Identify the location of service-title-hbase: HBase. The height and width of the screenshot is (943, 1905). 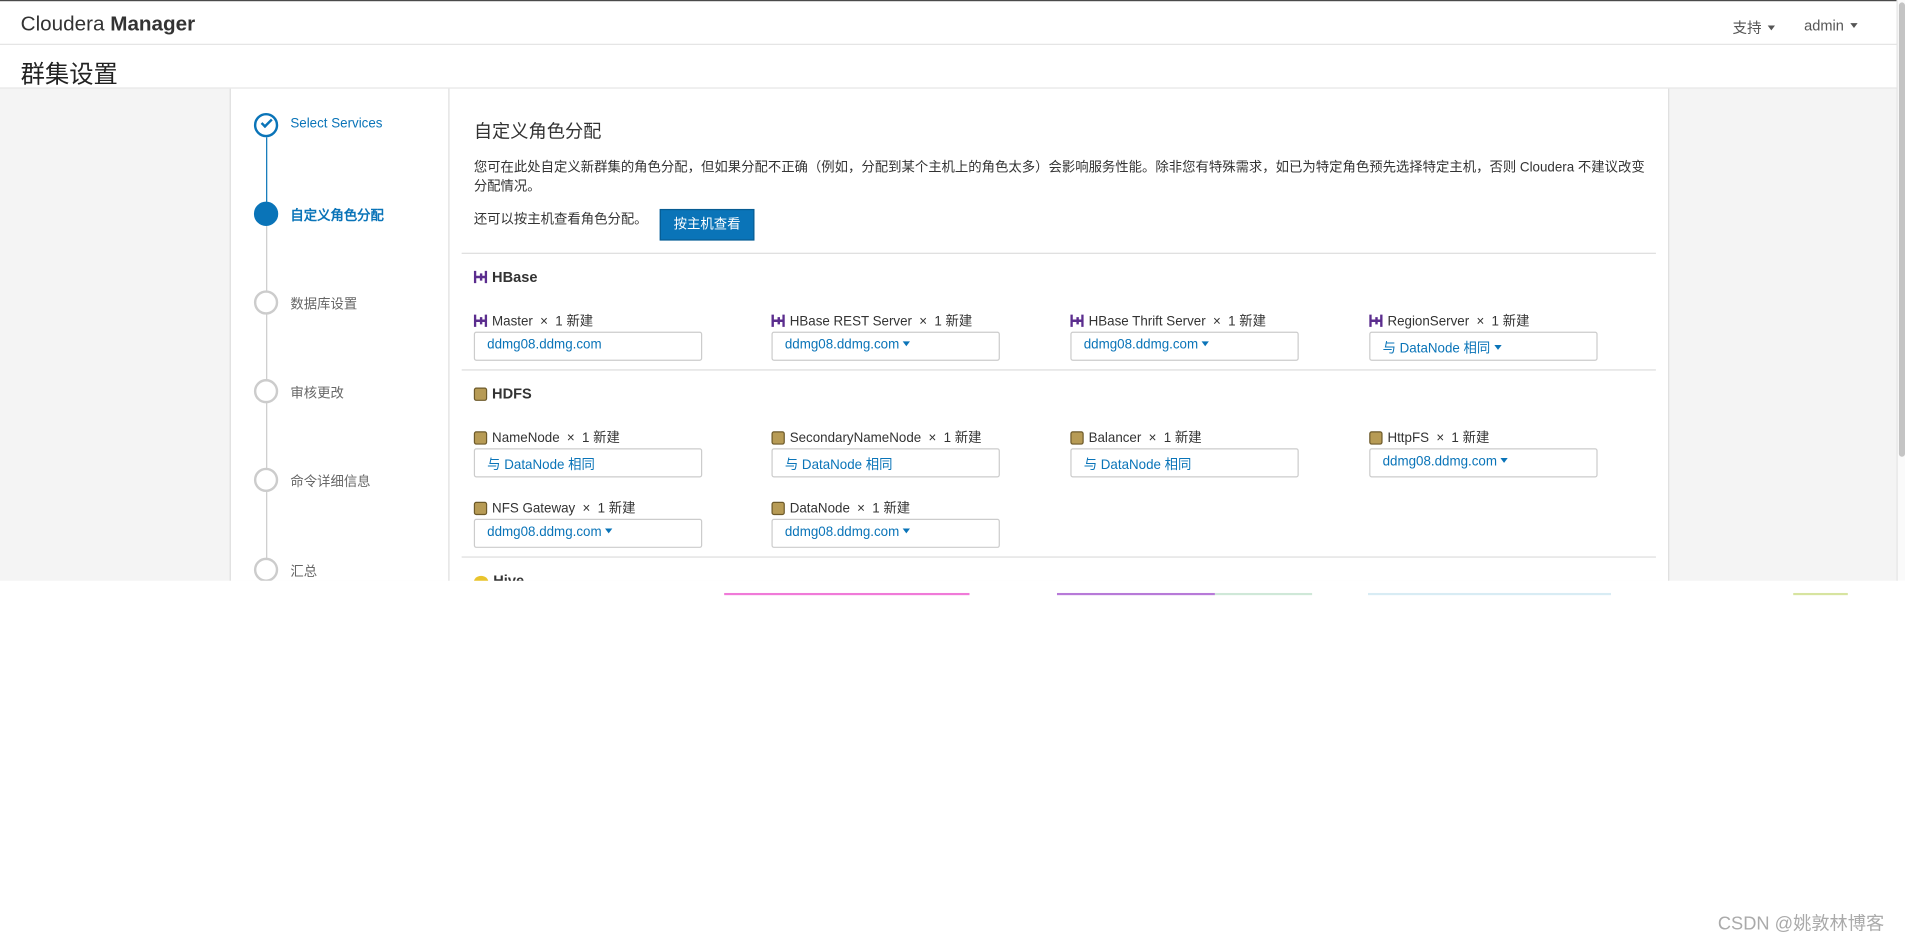
(505, 277).